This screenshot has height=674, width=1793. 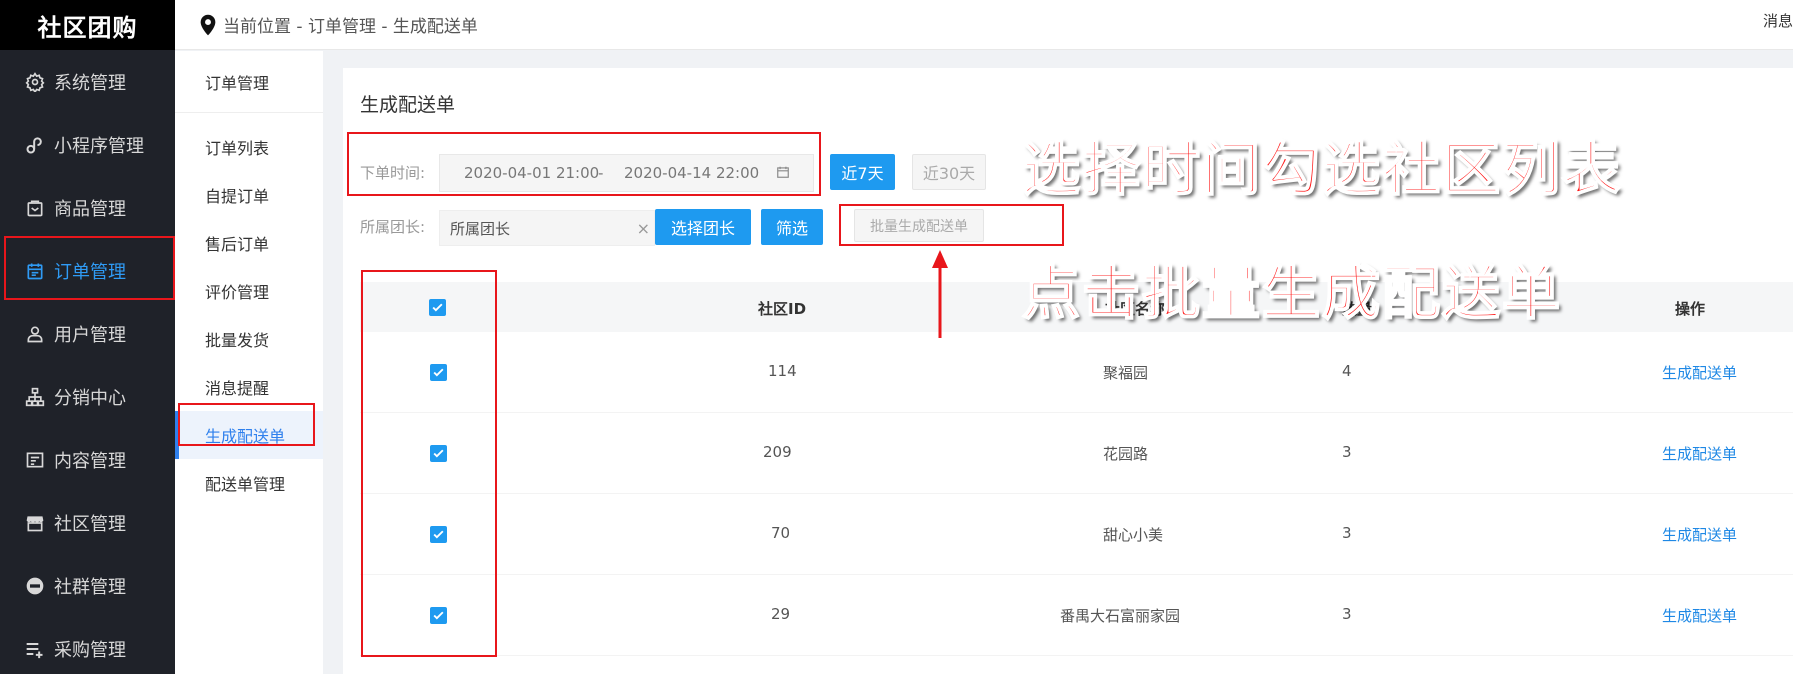 I want to click on sidebar-item-label: 商品管理, so click(x=90, y=209).